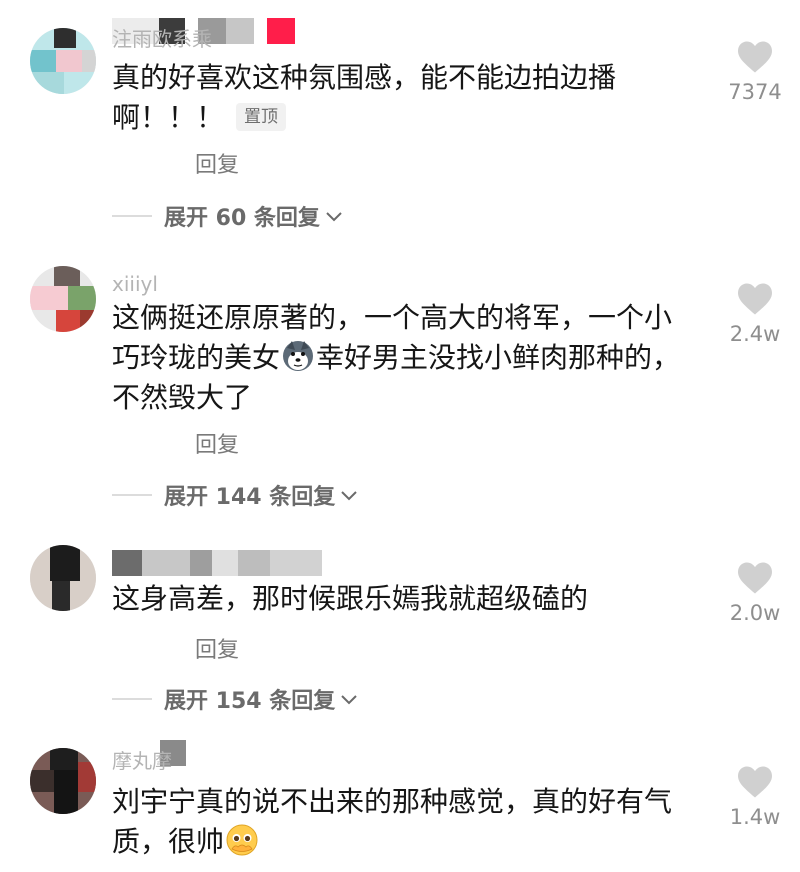  What do you see at coordinates (298, 356) in the screenshot?
I see `husky-dog-emoji` at bounding box center [298, 356].